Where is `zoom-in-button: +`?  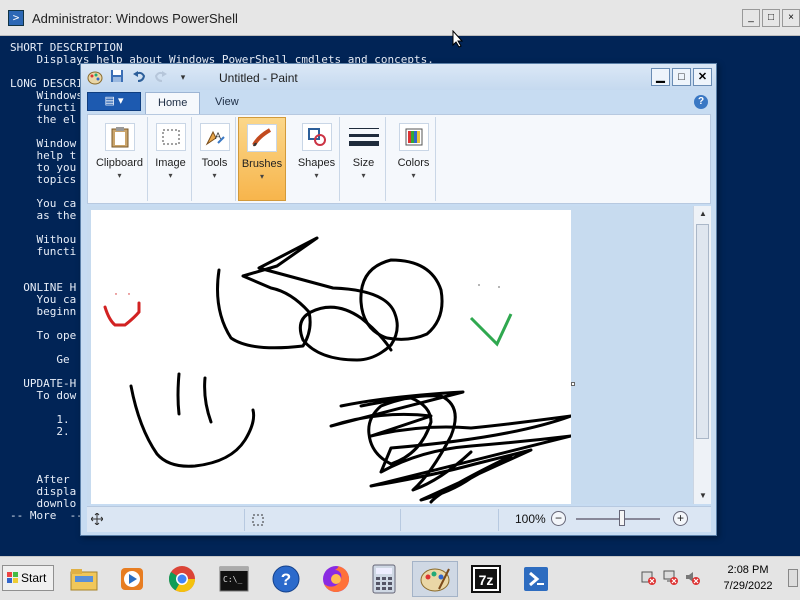
zoom-in-button: + is located at coordinates (680, 518).